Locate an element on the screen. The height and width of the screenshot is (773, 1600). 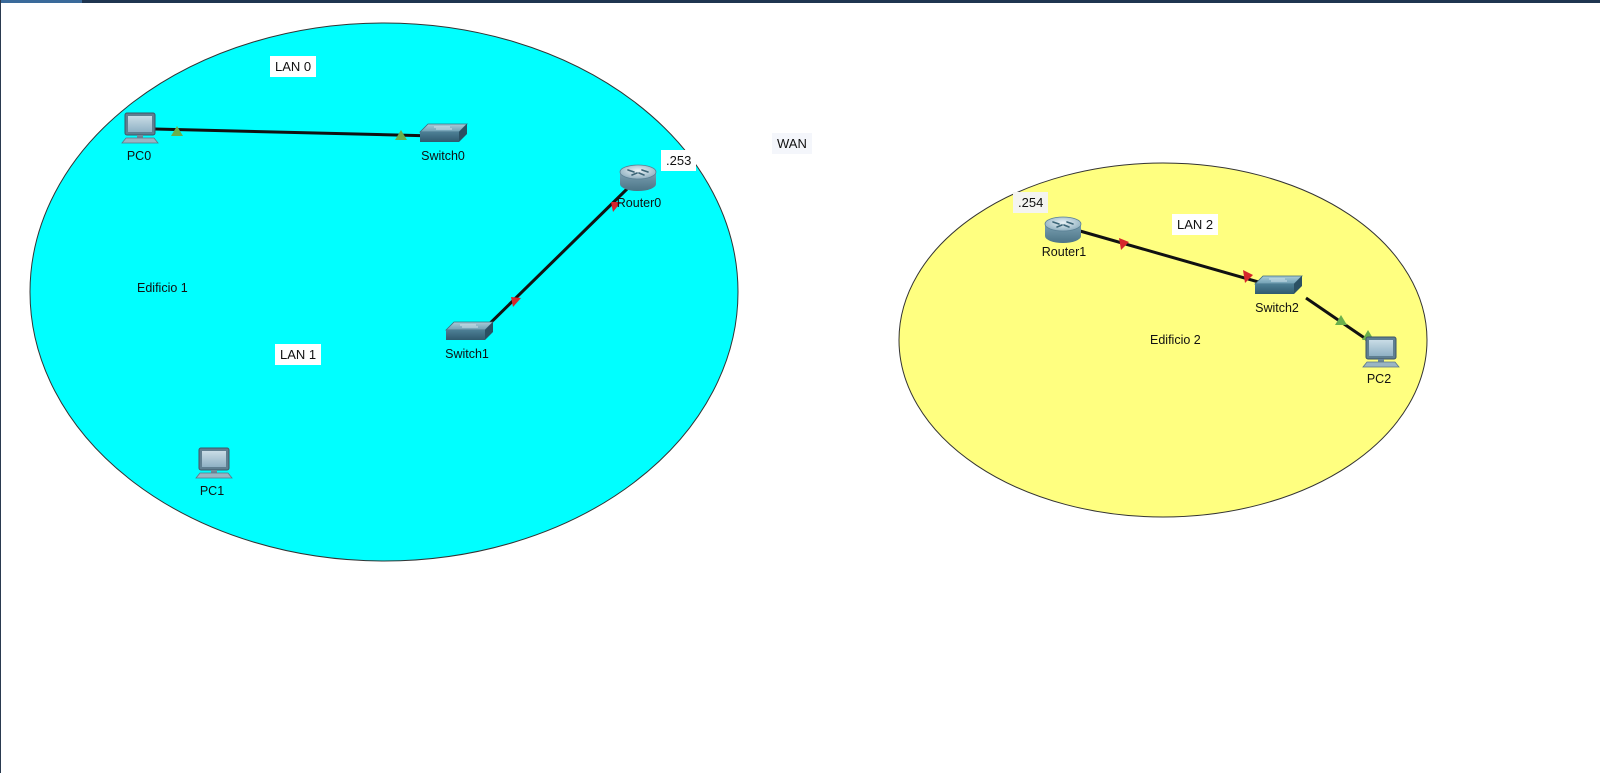
note-lan-0: LAN 0 is located at coordinates (293, 66).